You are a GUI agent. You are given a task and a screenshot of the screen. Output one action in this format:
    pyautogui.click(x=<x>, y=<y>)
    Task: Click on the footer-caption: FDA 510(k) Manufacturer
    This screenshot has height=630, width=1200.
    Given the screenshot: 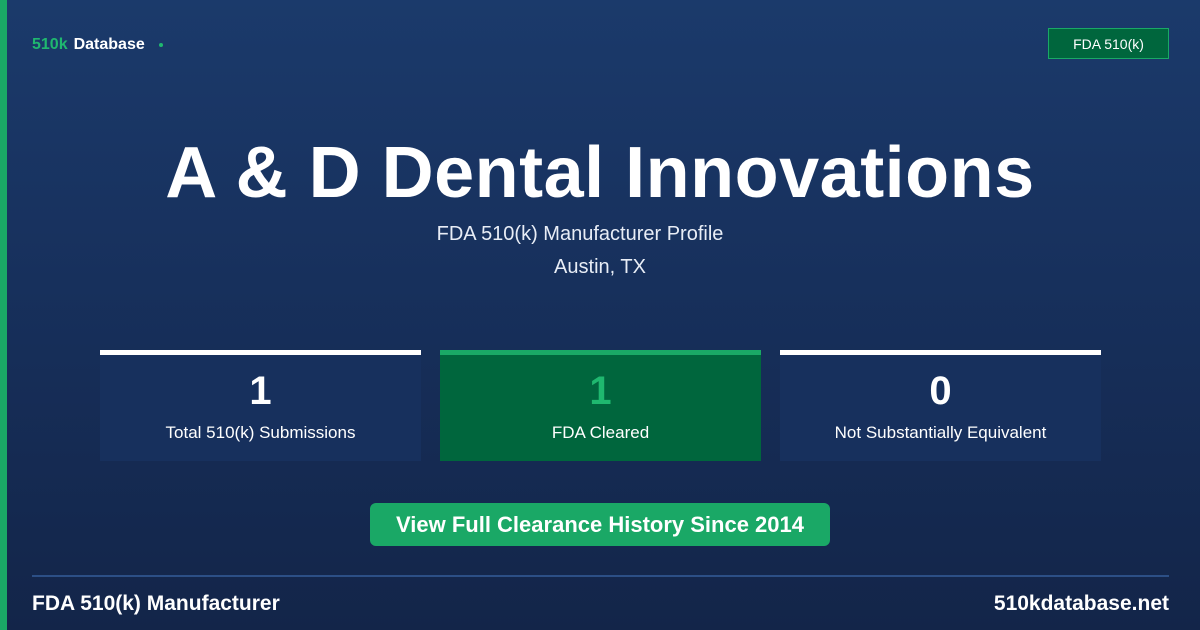 What is the action you would take?
    pyautogui.click(x=156, y=603)
    